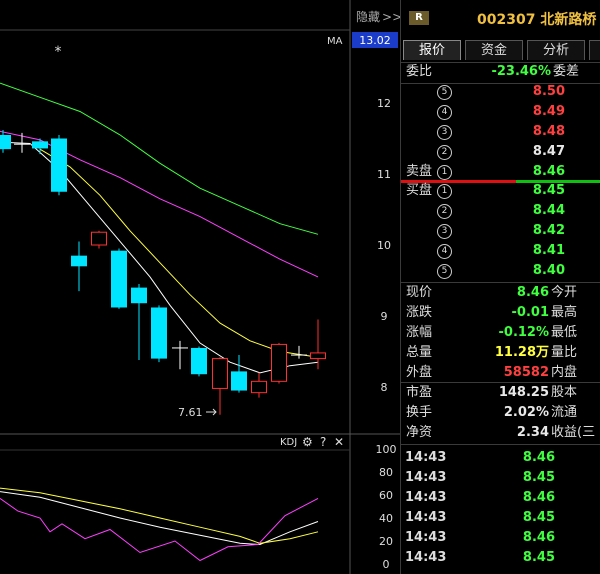  I want to click on side-label: 卖盘, so click(419, 171).